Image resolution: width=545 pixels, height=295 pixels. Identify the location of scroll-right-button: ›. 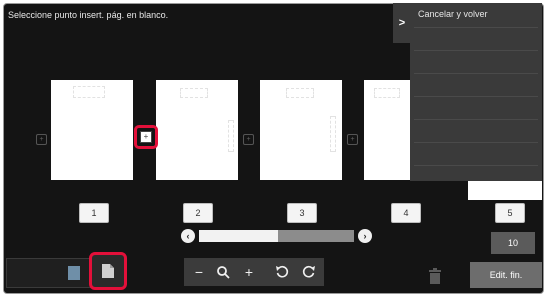
(365, 236).